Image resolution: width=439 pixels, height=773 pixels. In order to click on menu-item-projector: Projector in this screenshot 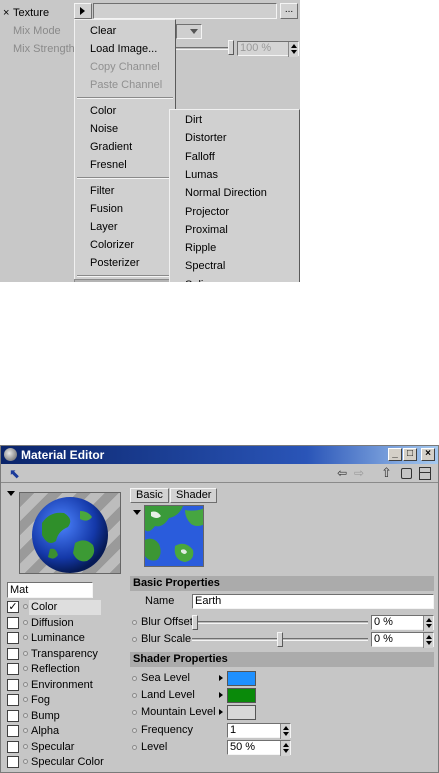, I will do `click(234, 212)`.